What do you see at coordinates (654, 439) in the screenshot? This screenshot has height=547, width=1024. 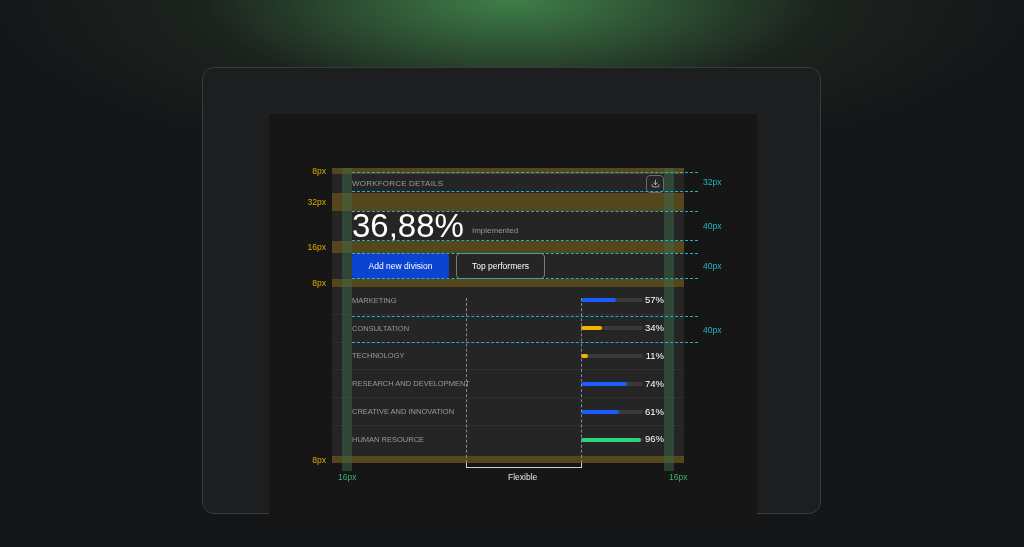 I see `percent-value: 96%` at bounding box center [654, 439].